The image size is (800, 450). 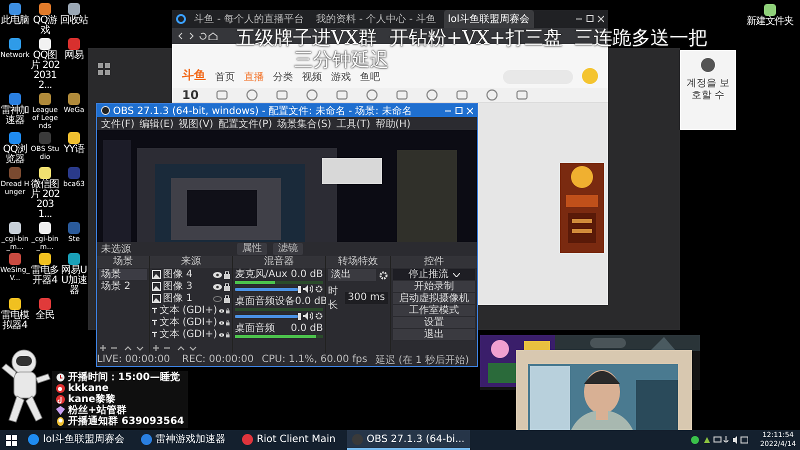 I want to click on scene-item: 场景 2, so click(x=123, y=286).